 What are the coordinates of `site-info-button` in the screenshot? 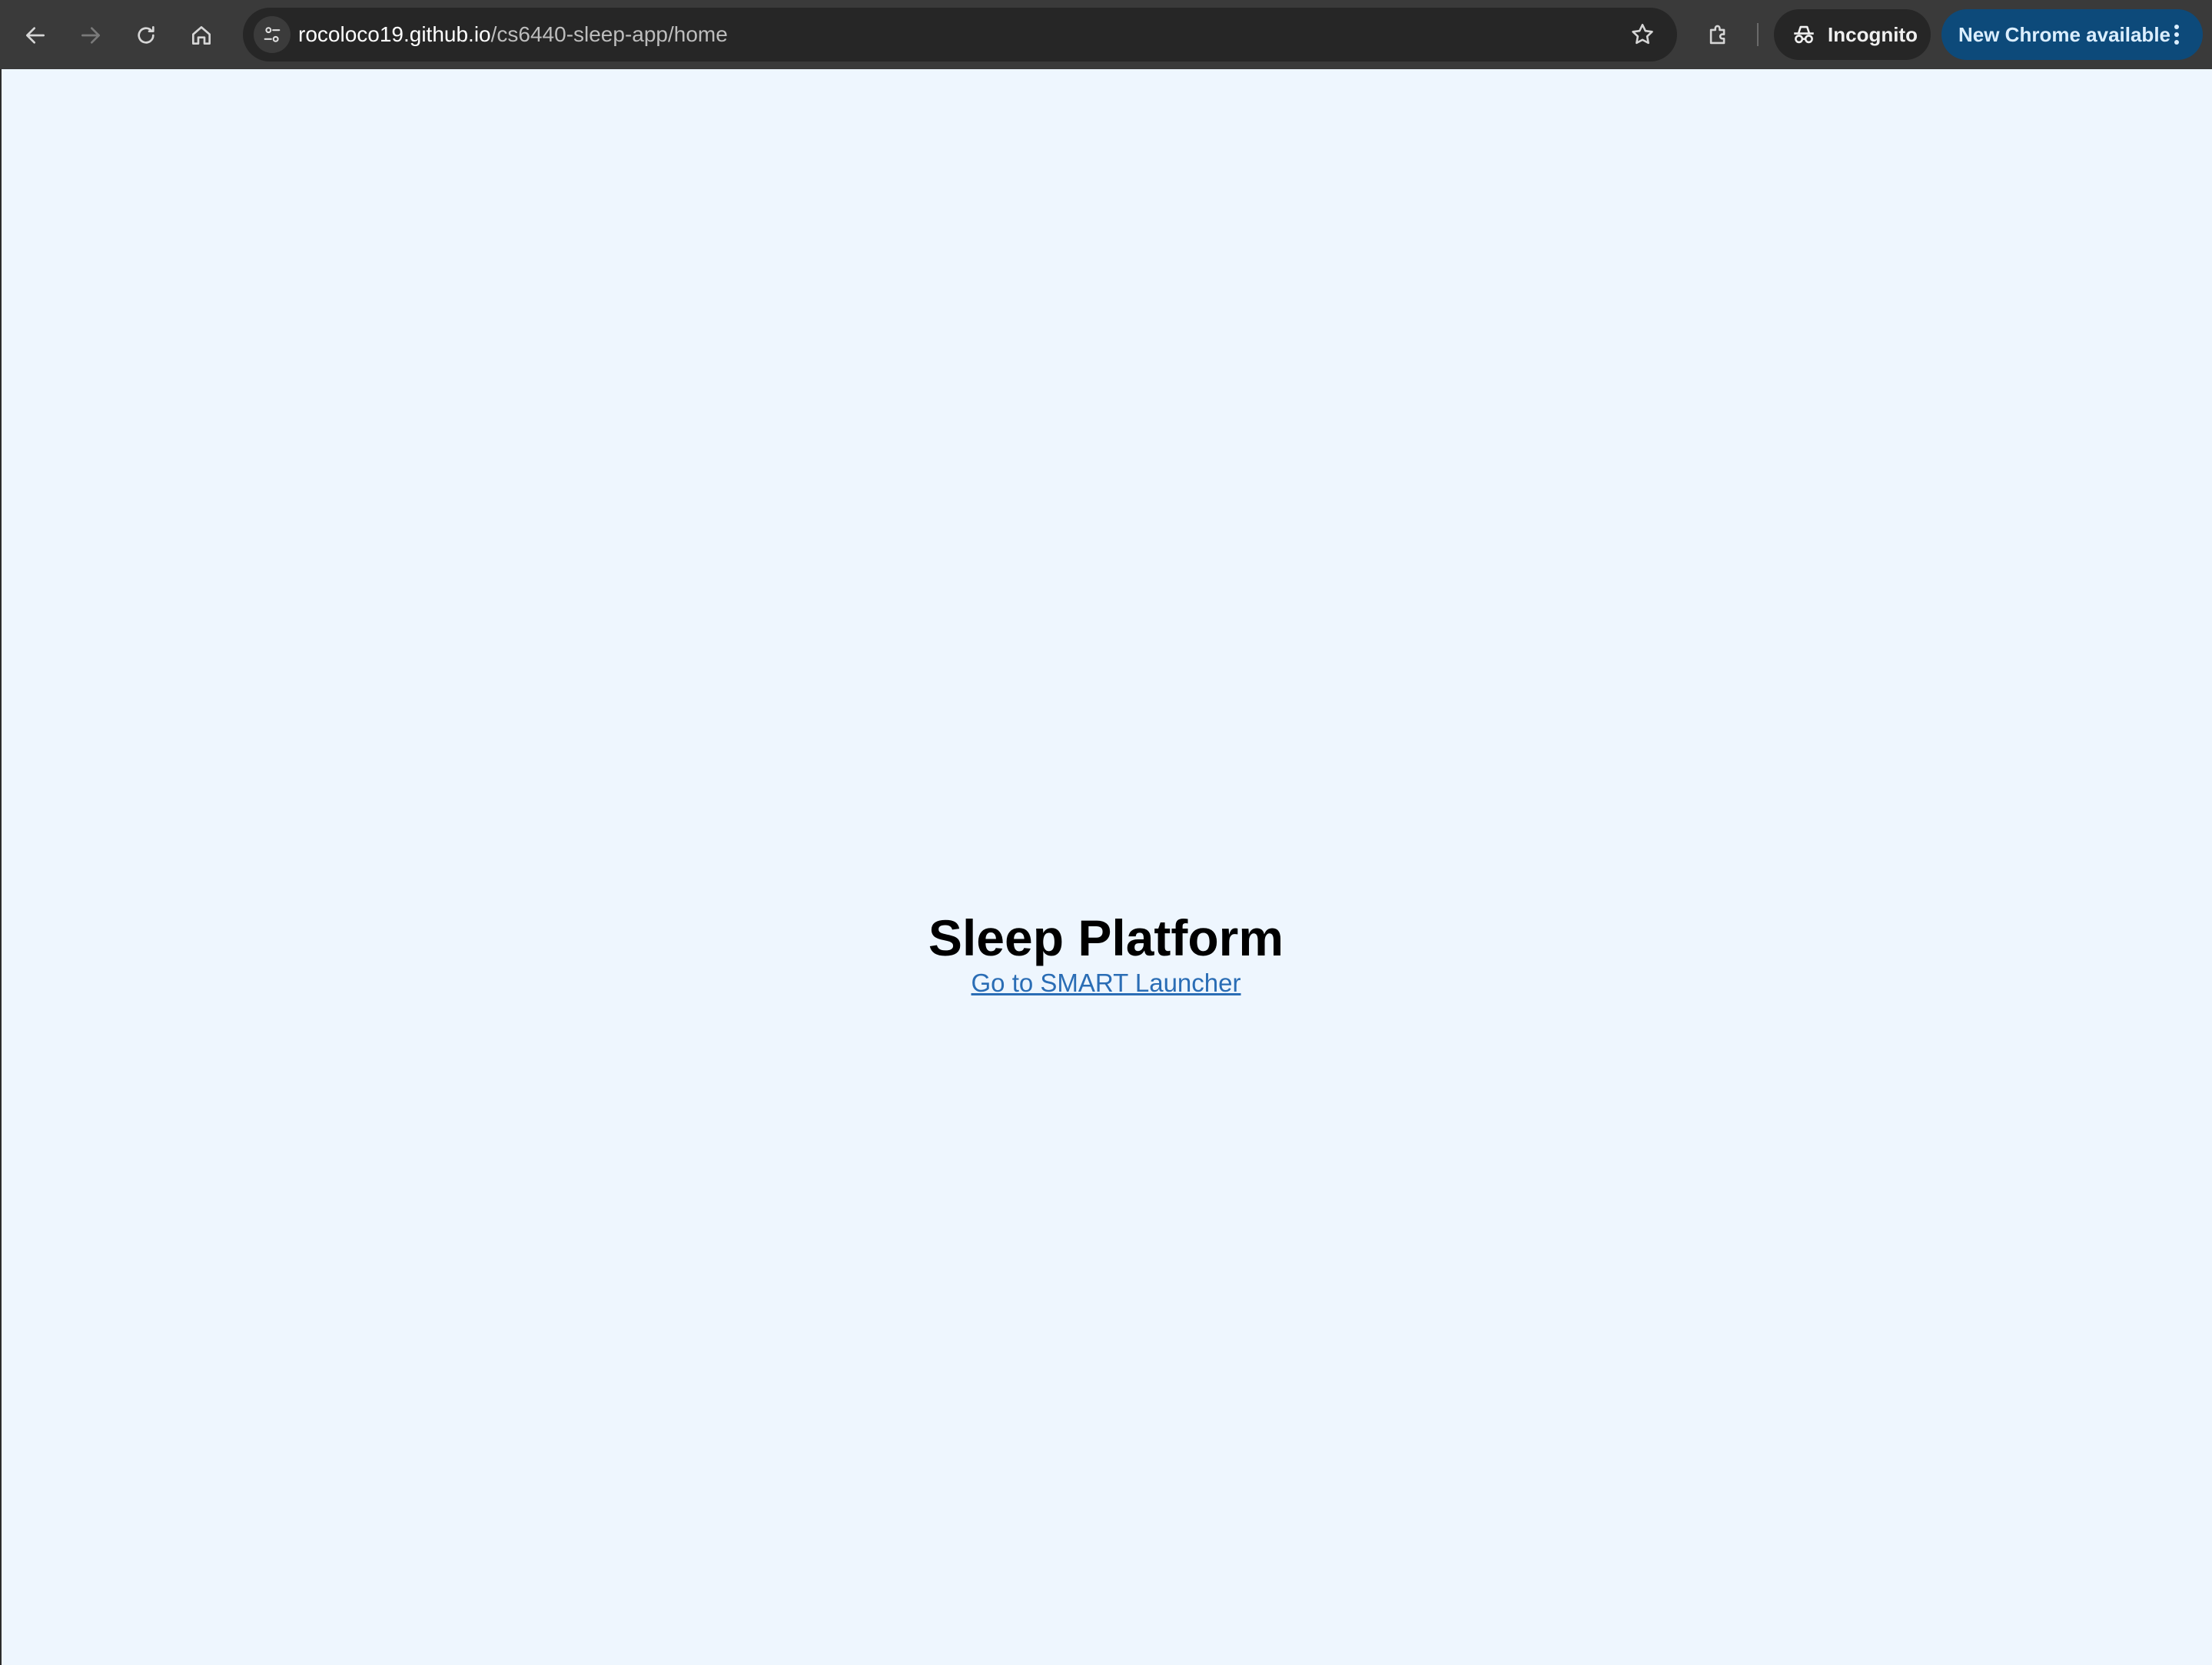 It's located at (272, 34).